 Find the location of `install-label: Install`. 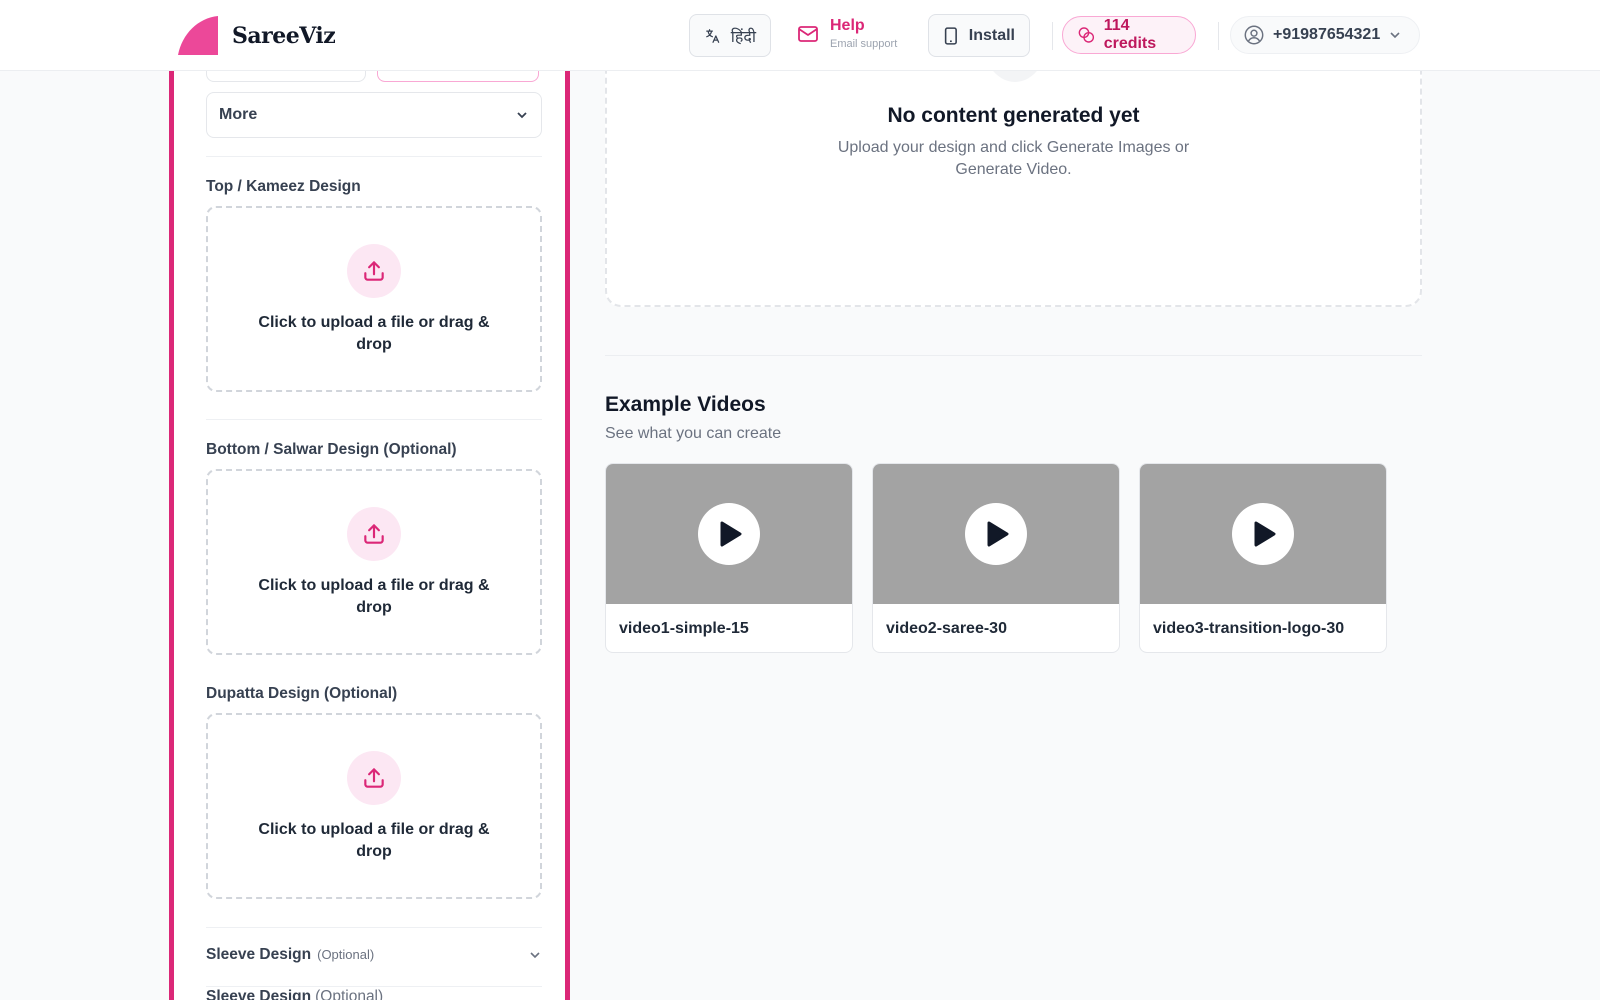

install-label: Install is located at coordinates (991, 35).